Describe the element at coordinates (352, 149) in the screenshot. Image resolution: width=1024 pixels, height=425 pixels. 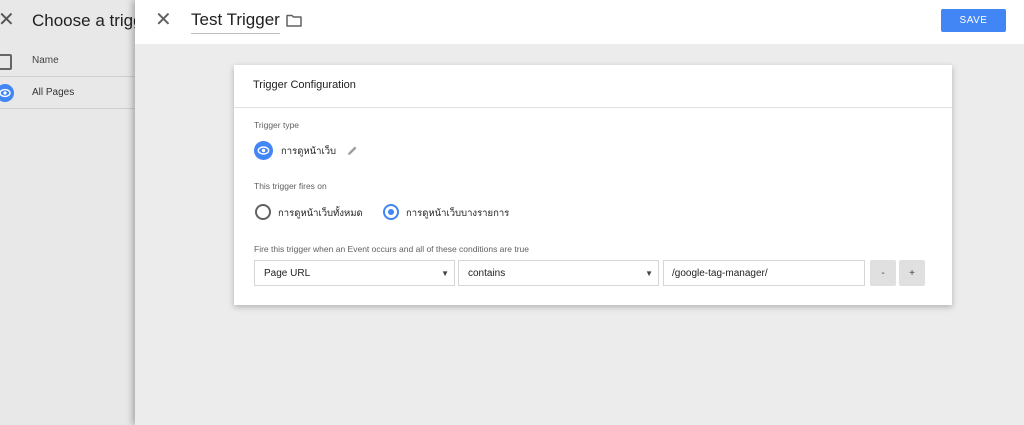
I see `pencil-icon` at that location.